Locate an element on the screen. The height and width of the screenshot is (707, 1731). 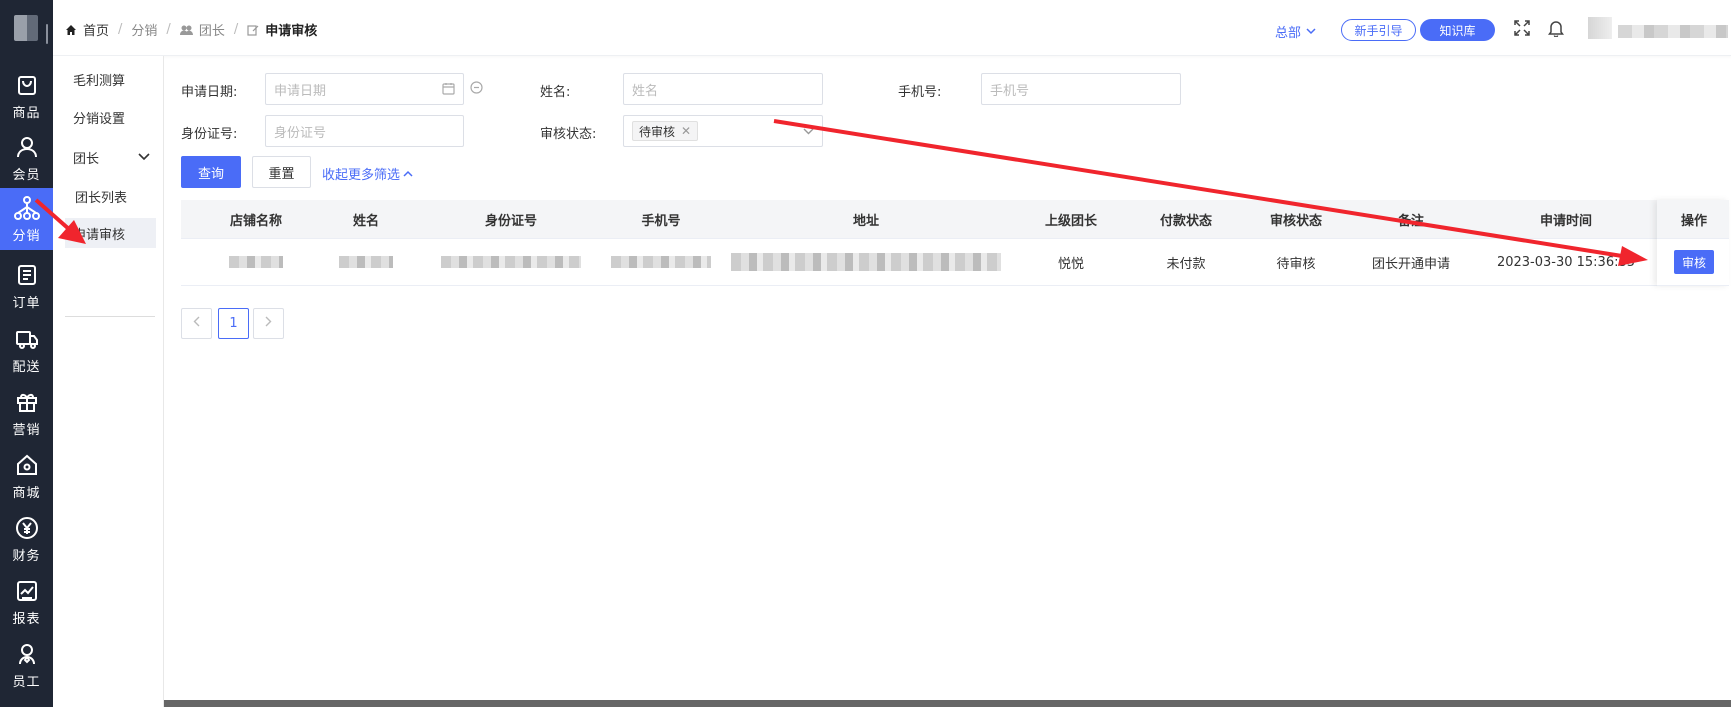
sidebar-item-members: 会员 is located at coordinates (26, 158).